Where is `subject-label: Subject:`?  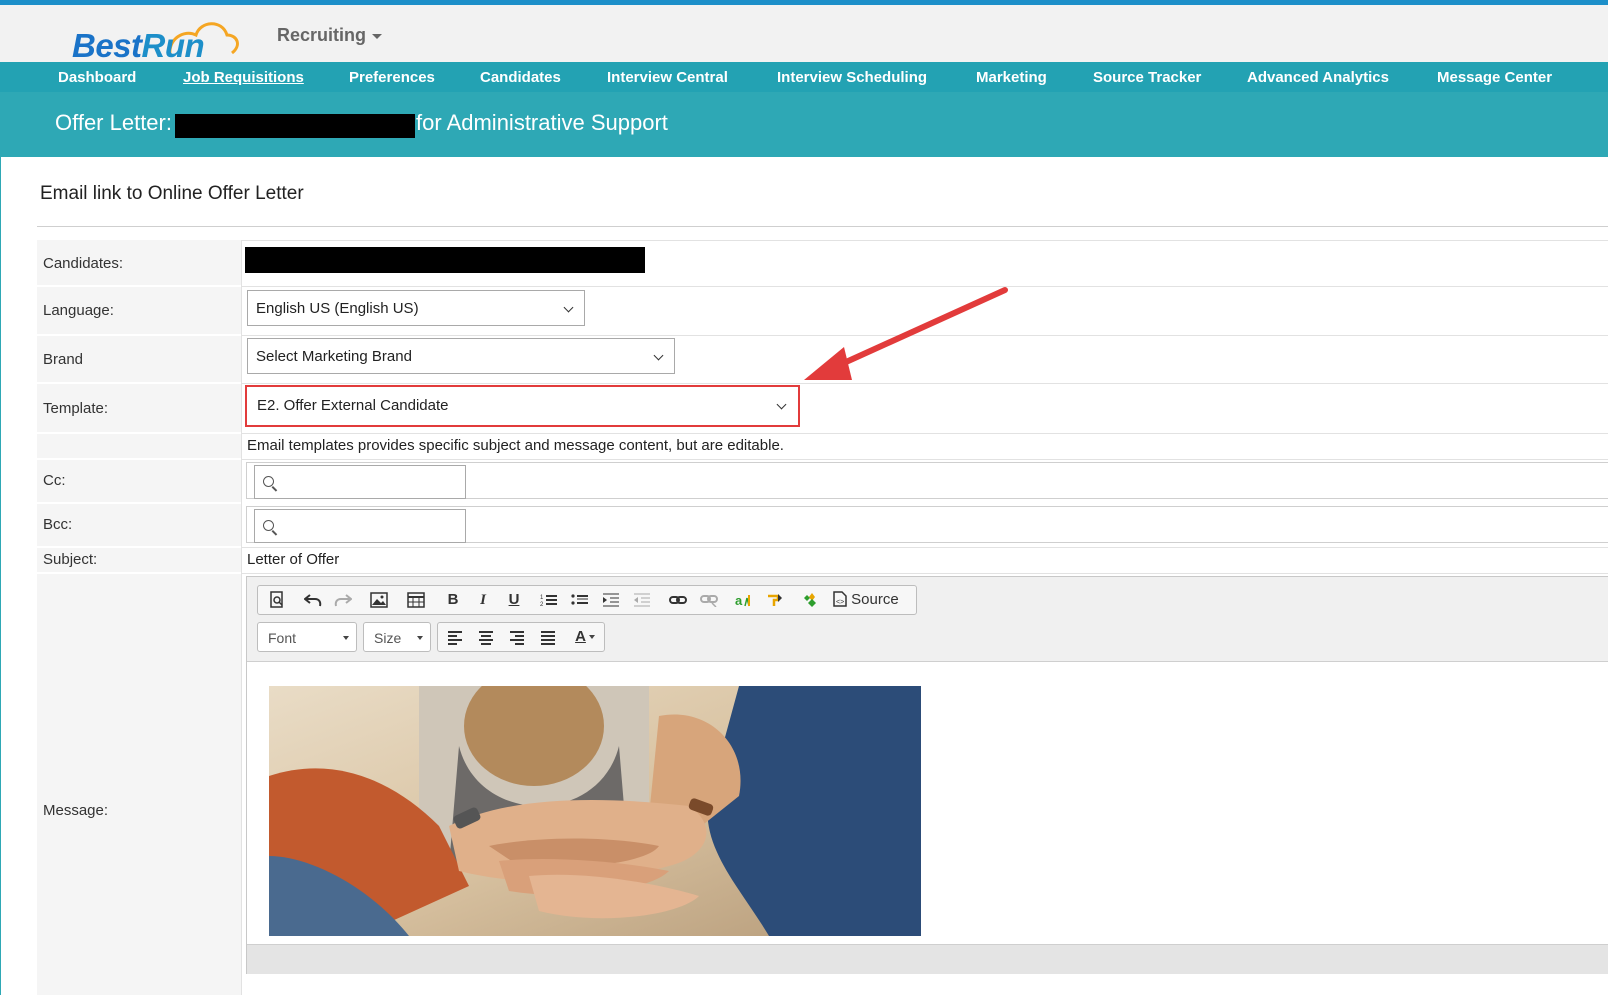
subject-label: Subject: is located at coordinates (70, 559).